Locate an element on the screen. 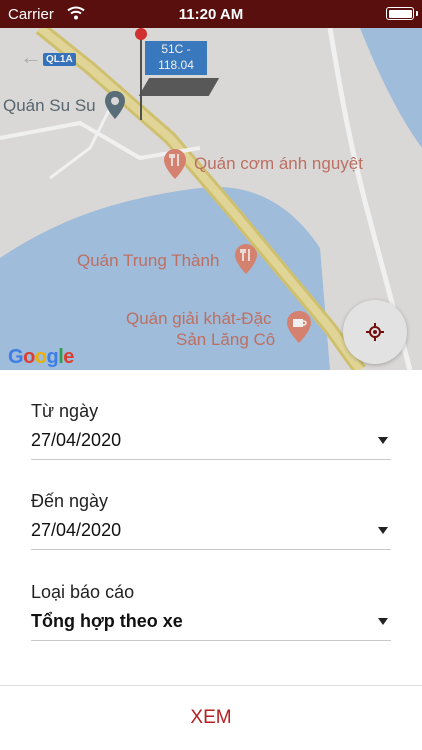  poi-label: Quán cơm ánh nguyệt is located at coordinates (278, 163).